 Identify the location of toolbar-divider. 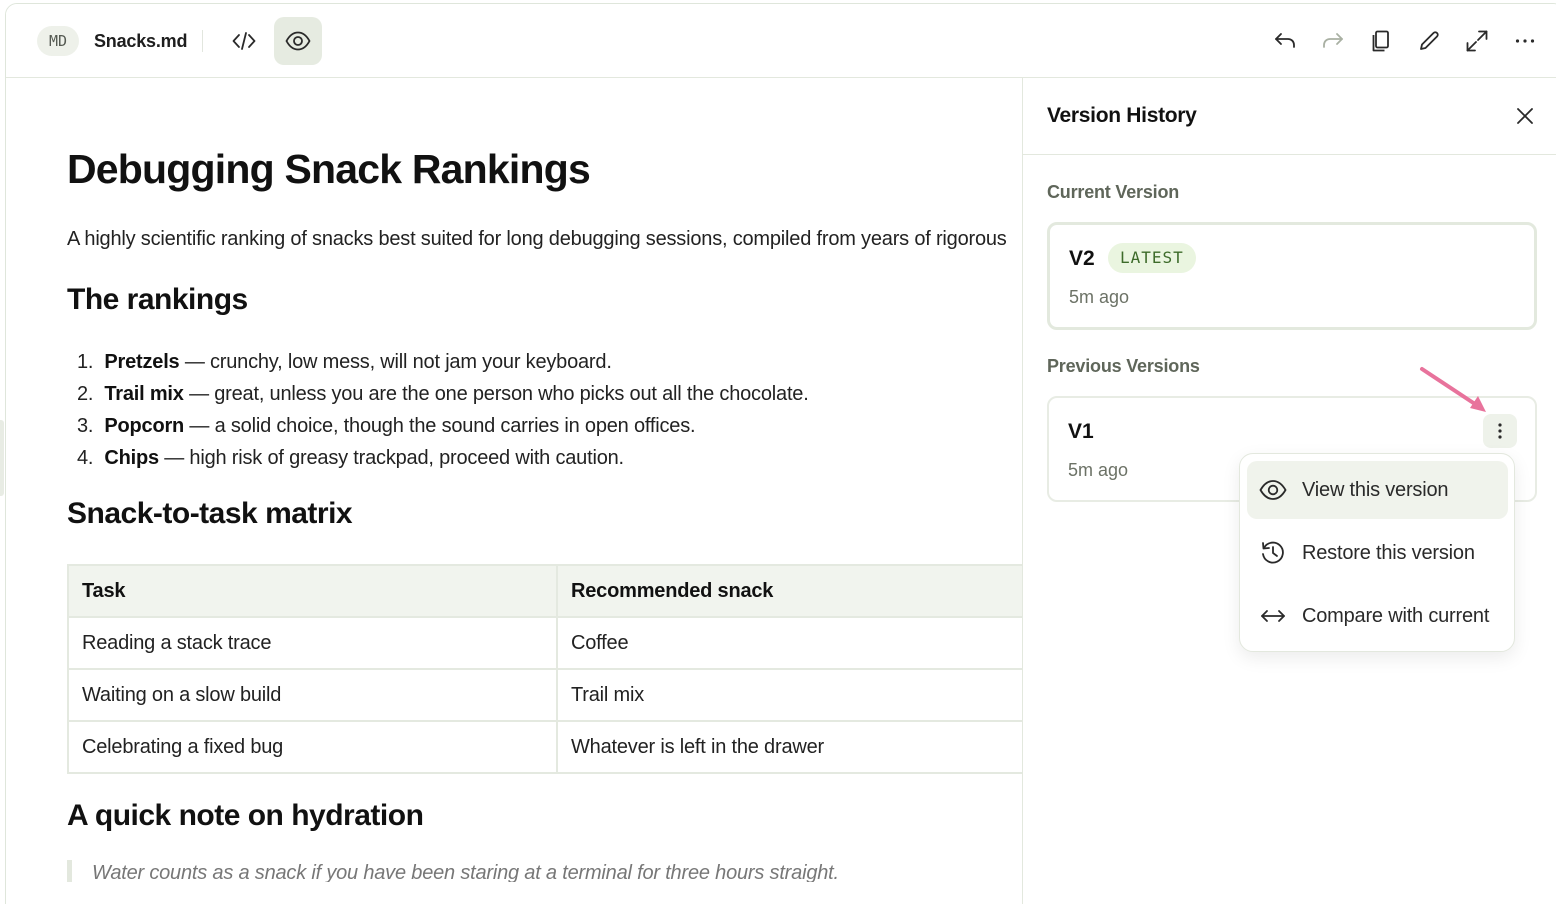
(202, 41).